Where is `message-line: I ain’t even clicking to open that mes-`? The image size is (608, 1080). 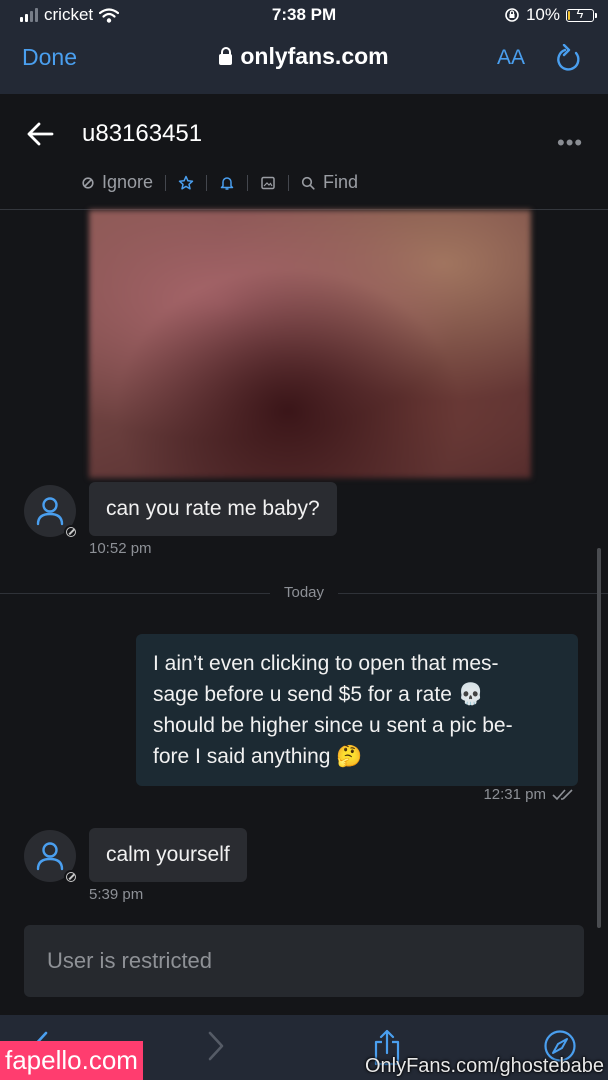
message-line: I ain’t even clicking to open that mes- is located at coordinates (326, 663).